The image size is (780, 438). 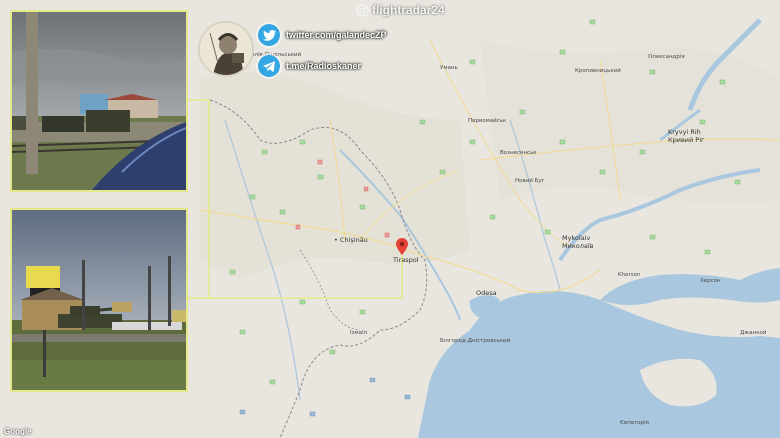 What do you see at coordinates (518, 153) in the screenshot?
I see `map-label: Вознесенськ` at bounding box center [518, 153].